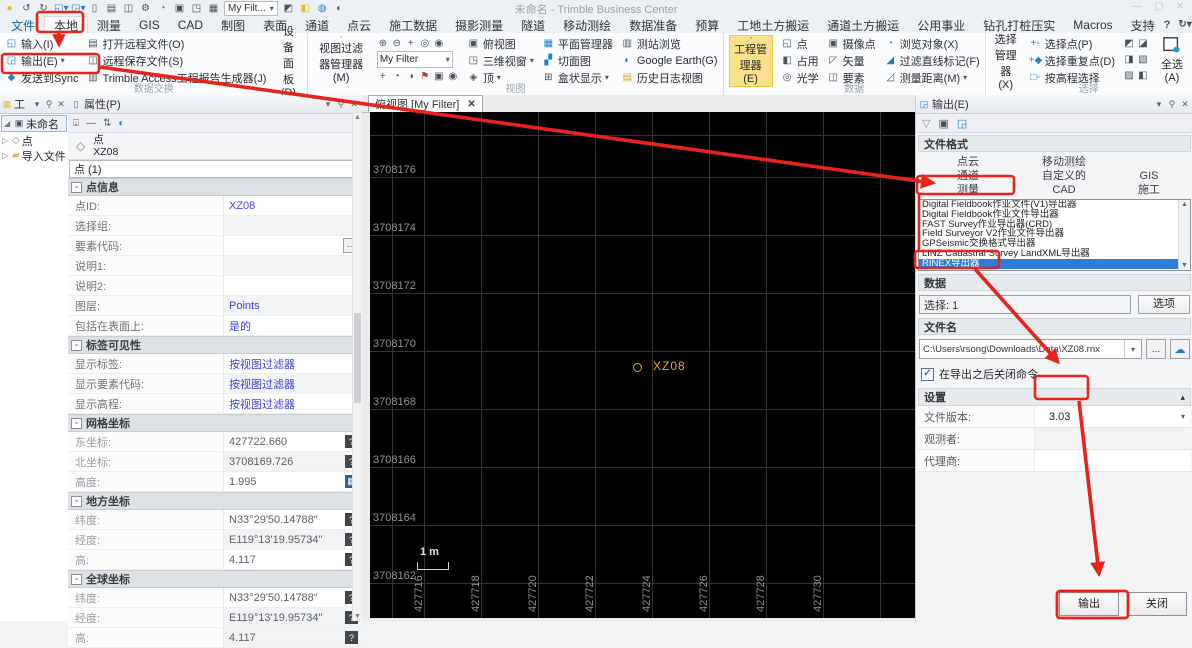  I want to click on select-points-button: +◦选择点(P), so click(1072, 43).